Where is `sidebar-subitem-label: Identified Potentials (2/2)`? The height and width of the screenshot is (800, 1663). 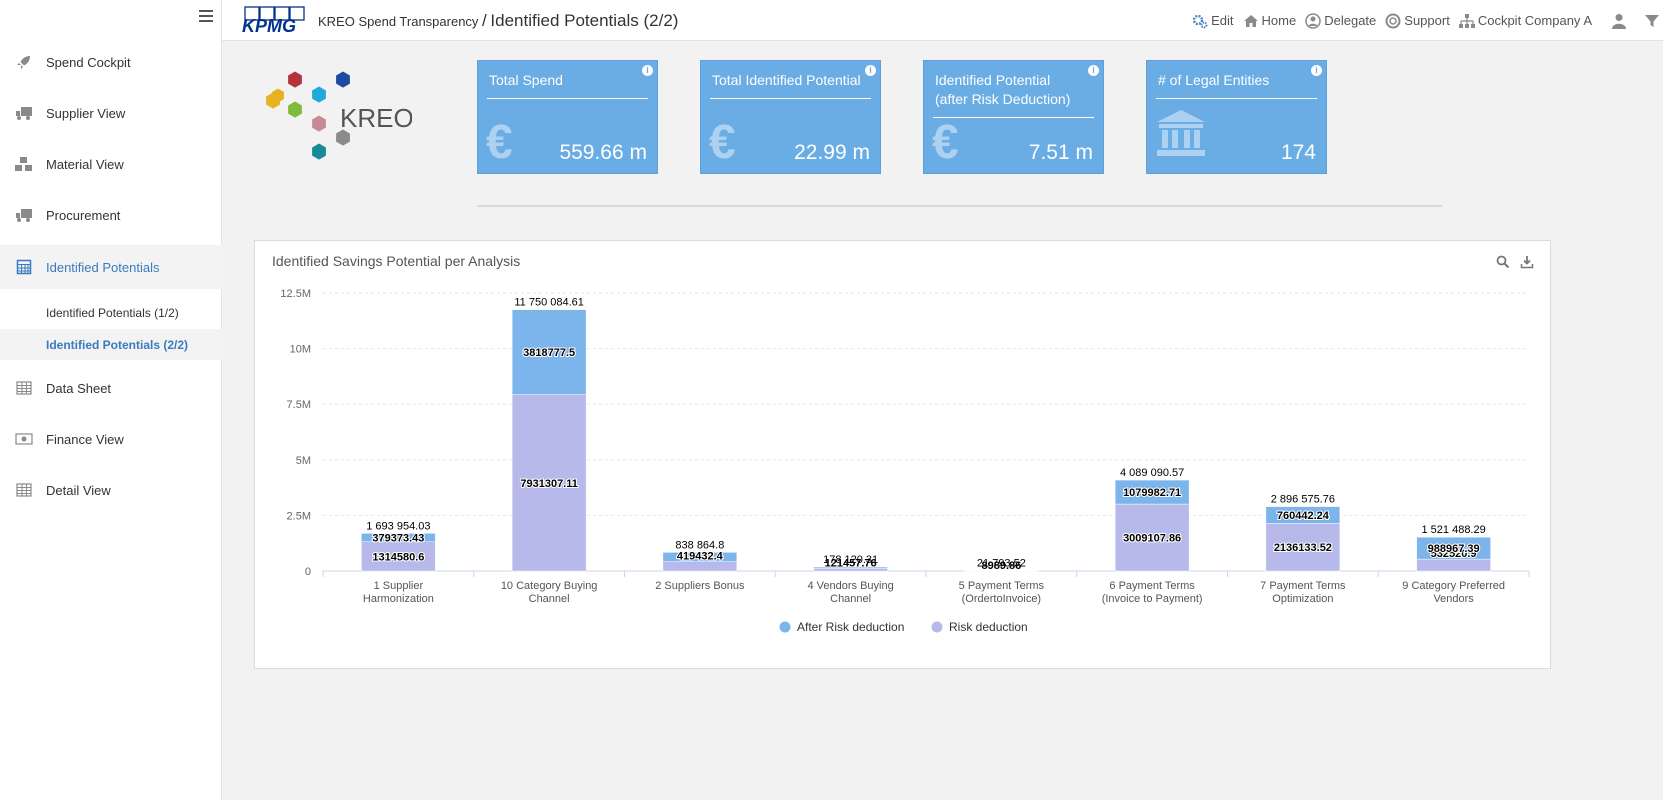 sidebar-subitem-label: Identified Potentials (2/2) is located at coordinates (117, 344).